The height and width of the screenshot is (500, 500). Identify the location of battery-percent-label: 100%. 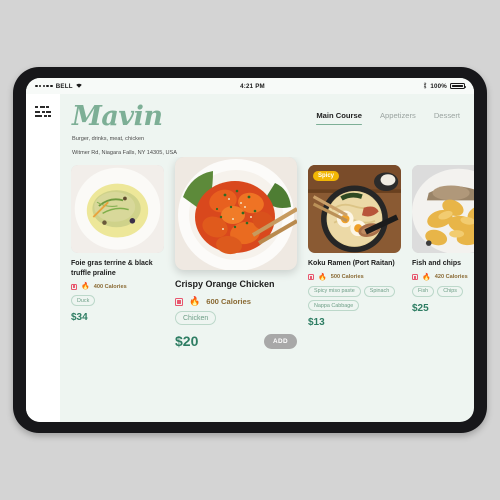
(438, 86).